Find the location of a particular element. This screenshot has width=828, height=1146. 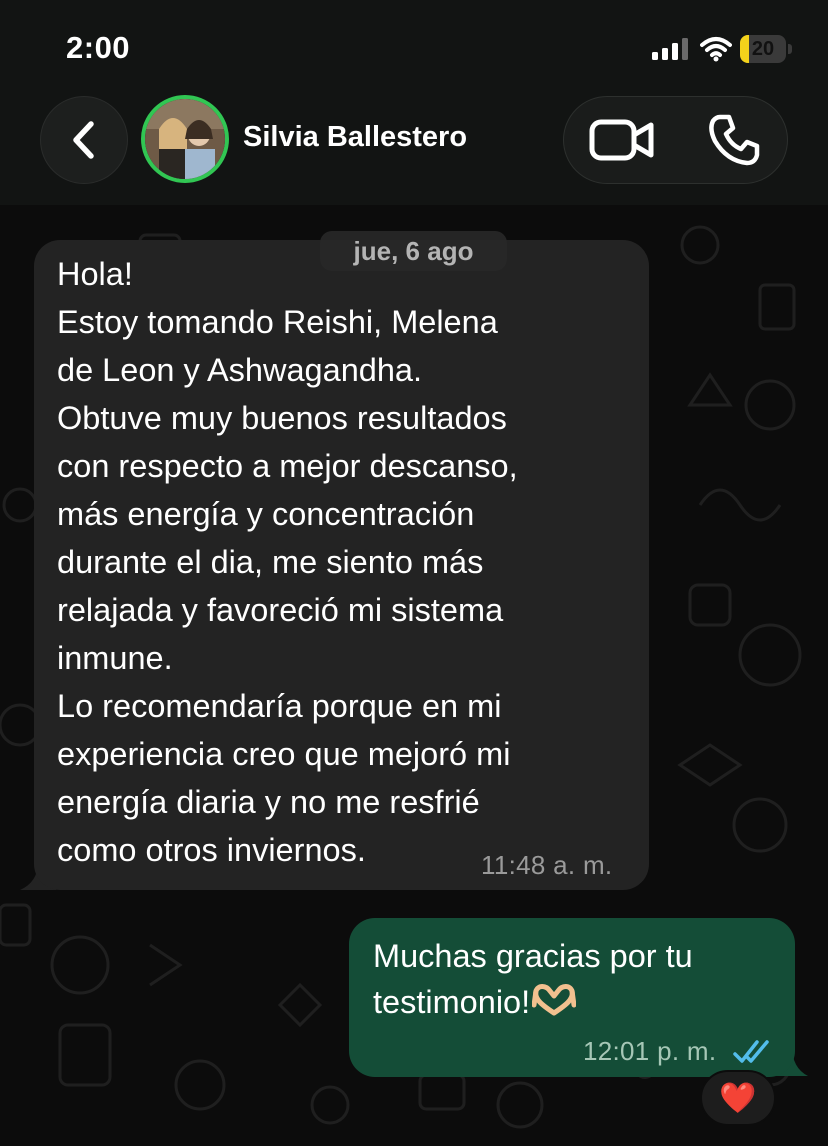

avatar-photo is located at coordinates (185, 139).